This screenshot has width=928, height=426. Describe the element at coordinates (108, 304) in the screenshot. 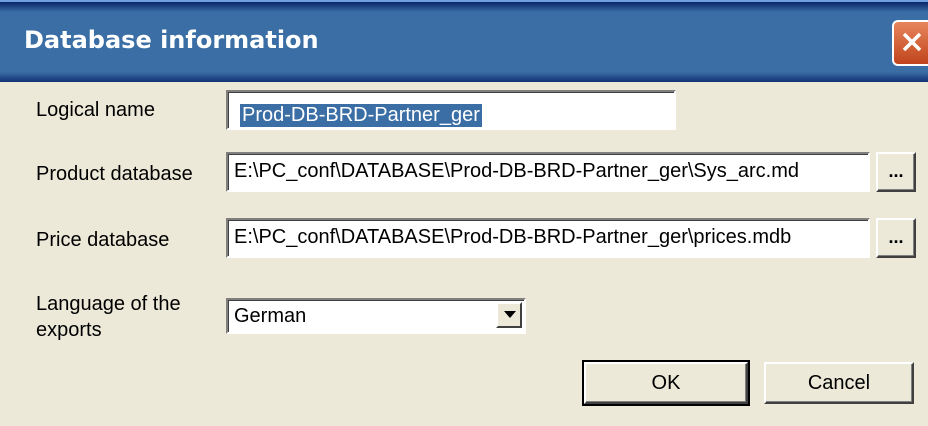

I see `language-label-line1: Language of the` at that location.